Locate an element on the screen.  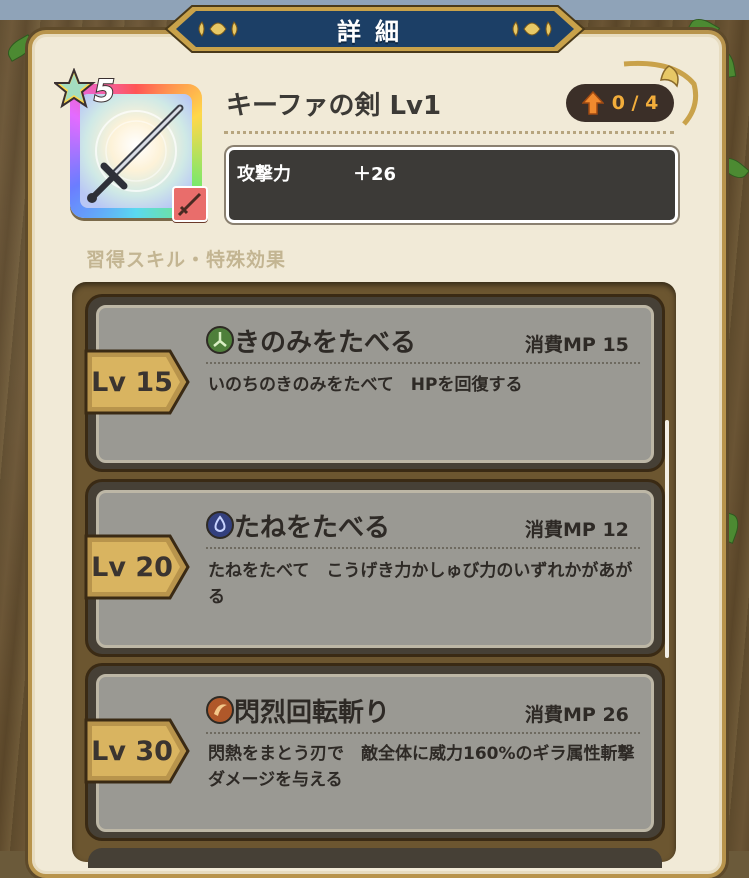
skill-card is located at coordinates (375, 858).